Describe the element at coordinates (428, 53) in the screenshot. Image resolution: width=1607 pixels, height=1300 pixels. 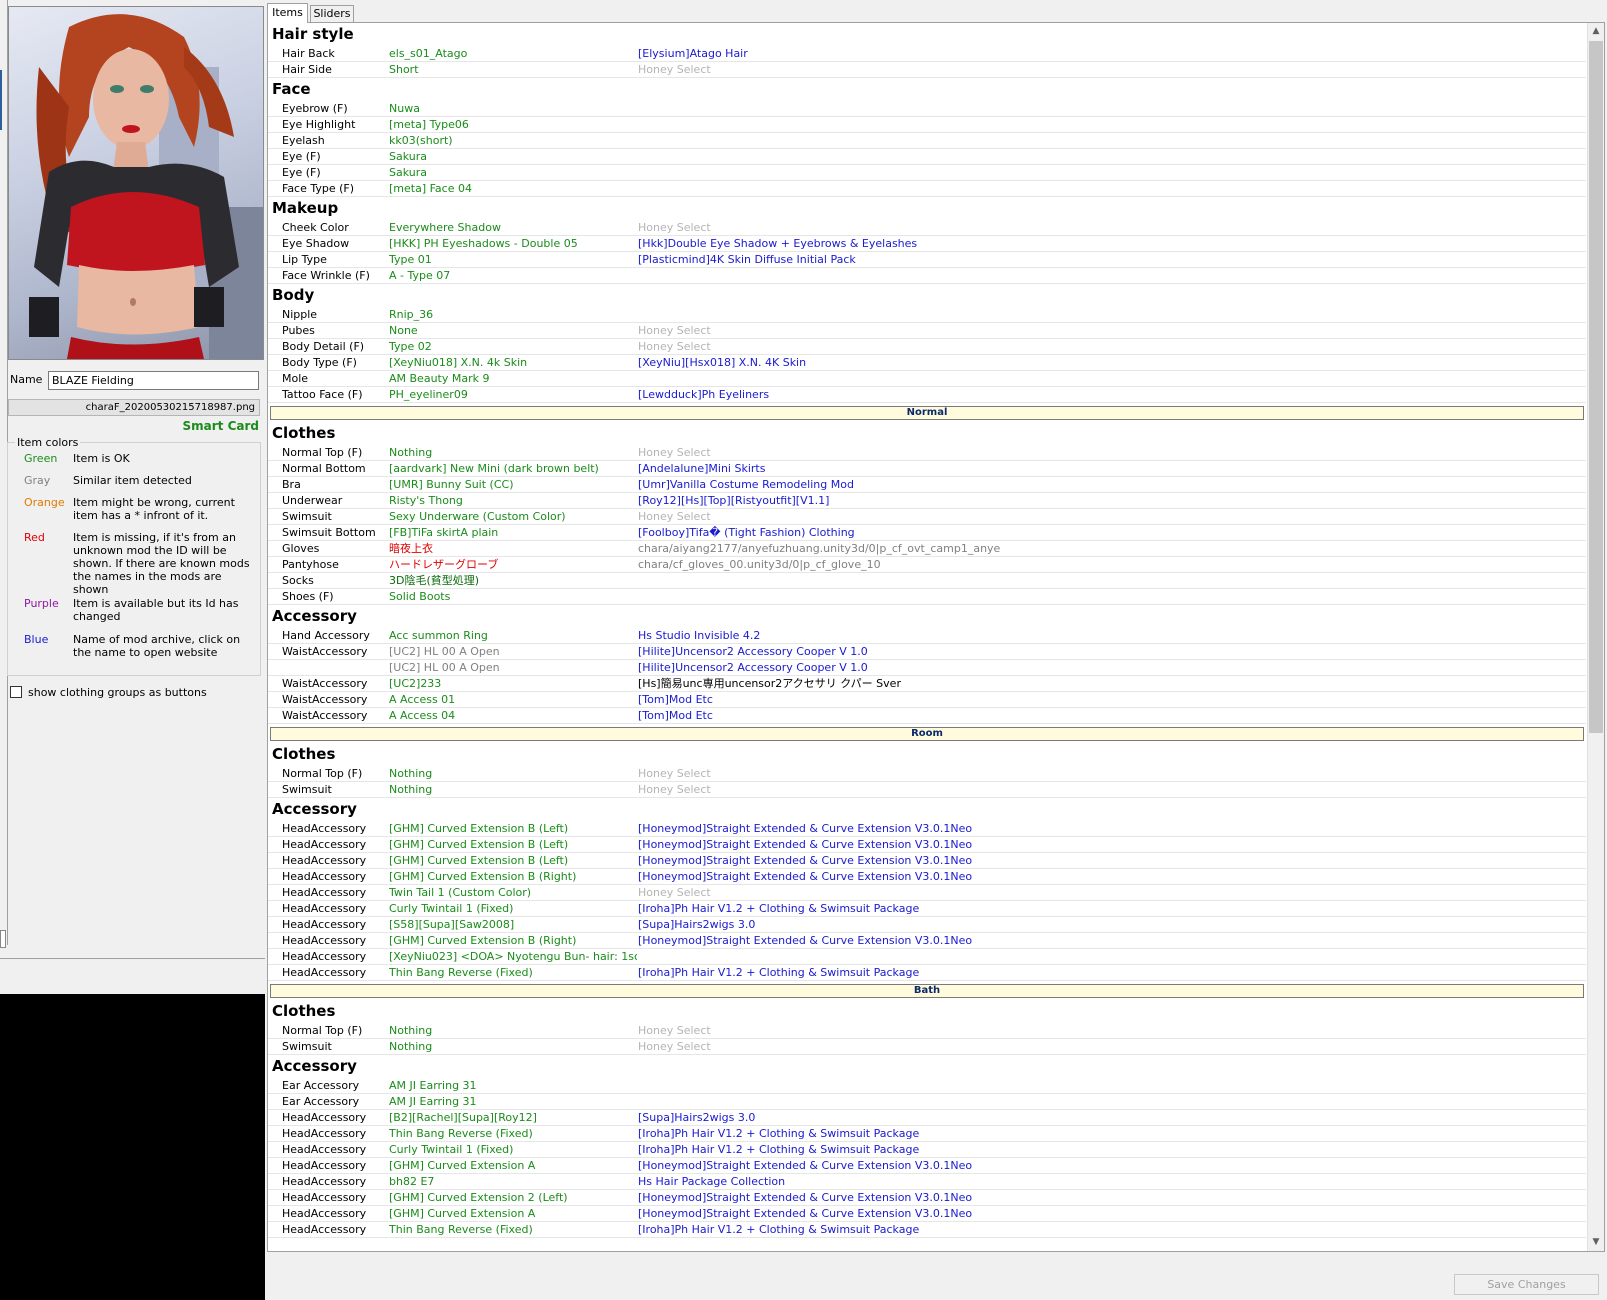
I see `item-name: els_s01_Atago` at that location.